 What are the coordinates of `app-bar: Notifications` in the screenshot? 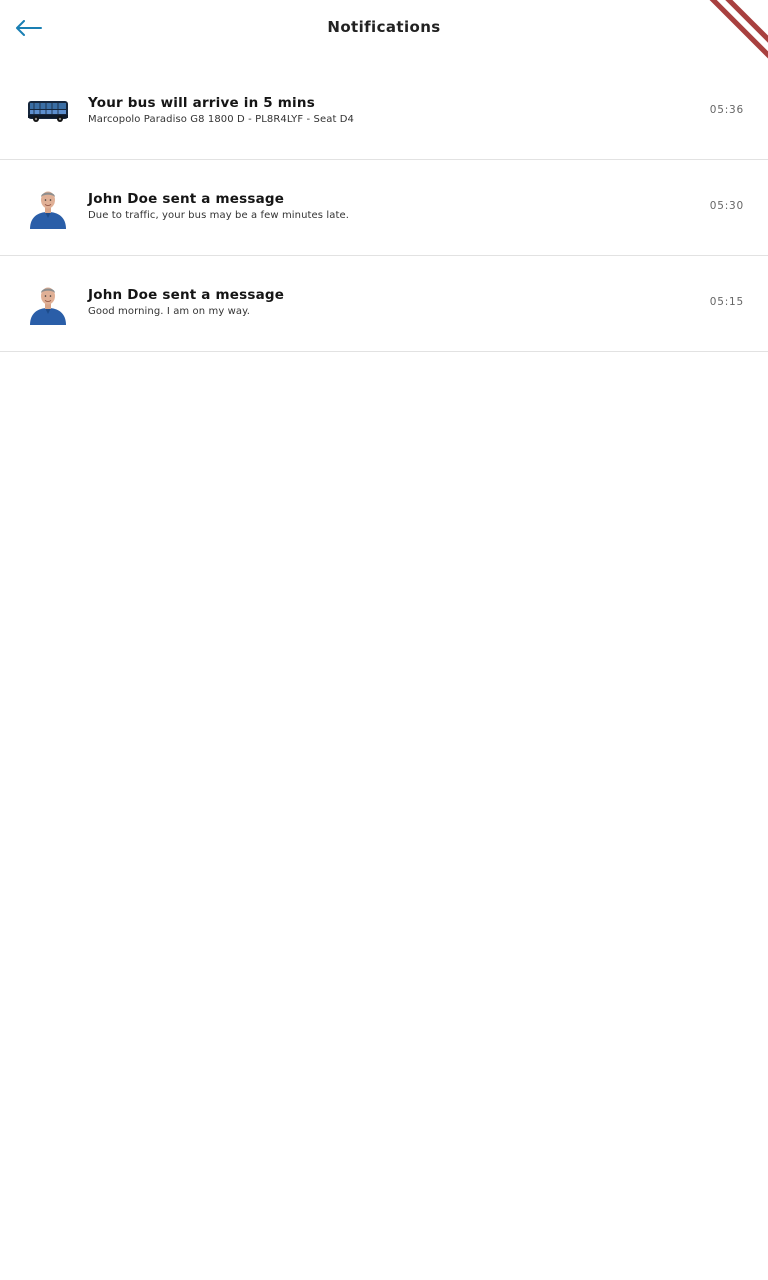 It's located at (384, 28).